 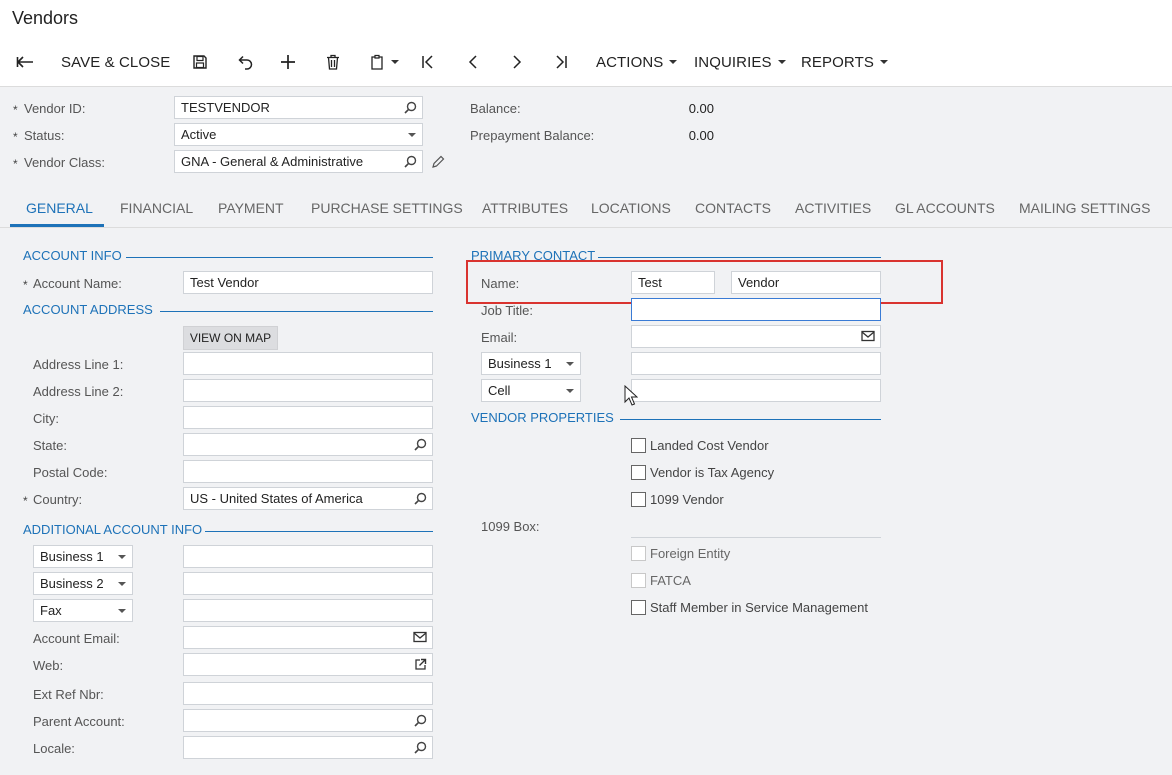 What do you see at coordinates (542, 417) in the screenshot?
I see `vendor-properties-heading: VENDOR PROPERTIES` at bounding box center [542, 417].